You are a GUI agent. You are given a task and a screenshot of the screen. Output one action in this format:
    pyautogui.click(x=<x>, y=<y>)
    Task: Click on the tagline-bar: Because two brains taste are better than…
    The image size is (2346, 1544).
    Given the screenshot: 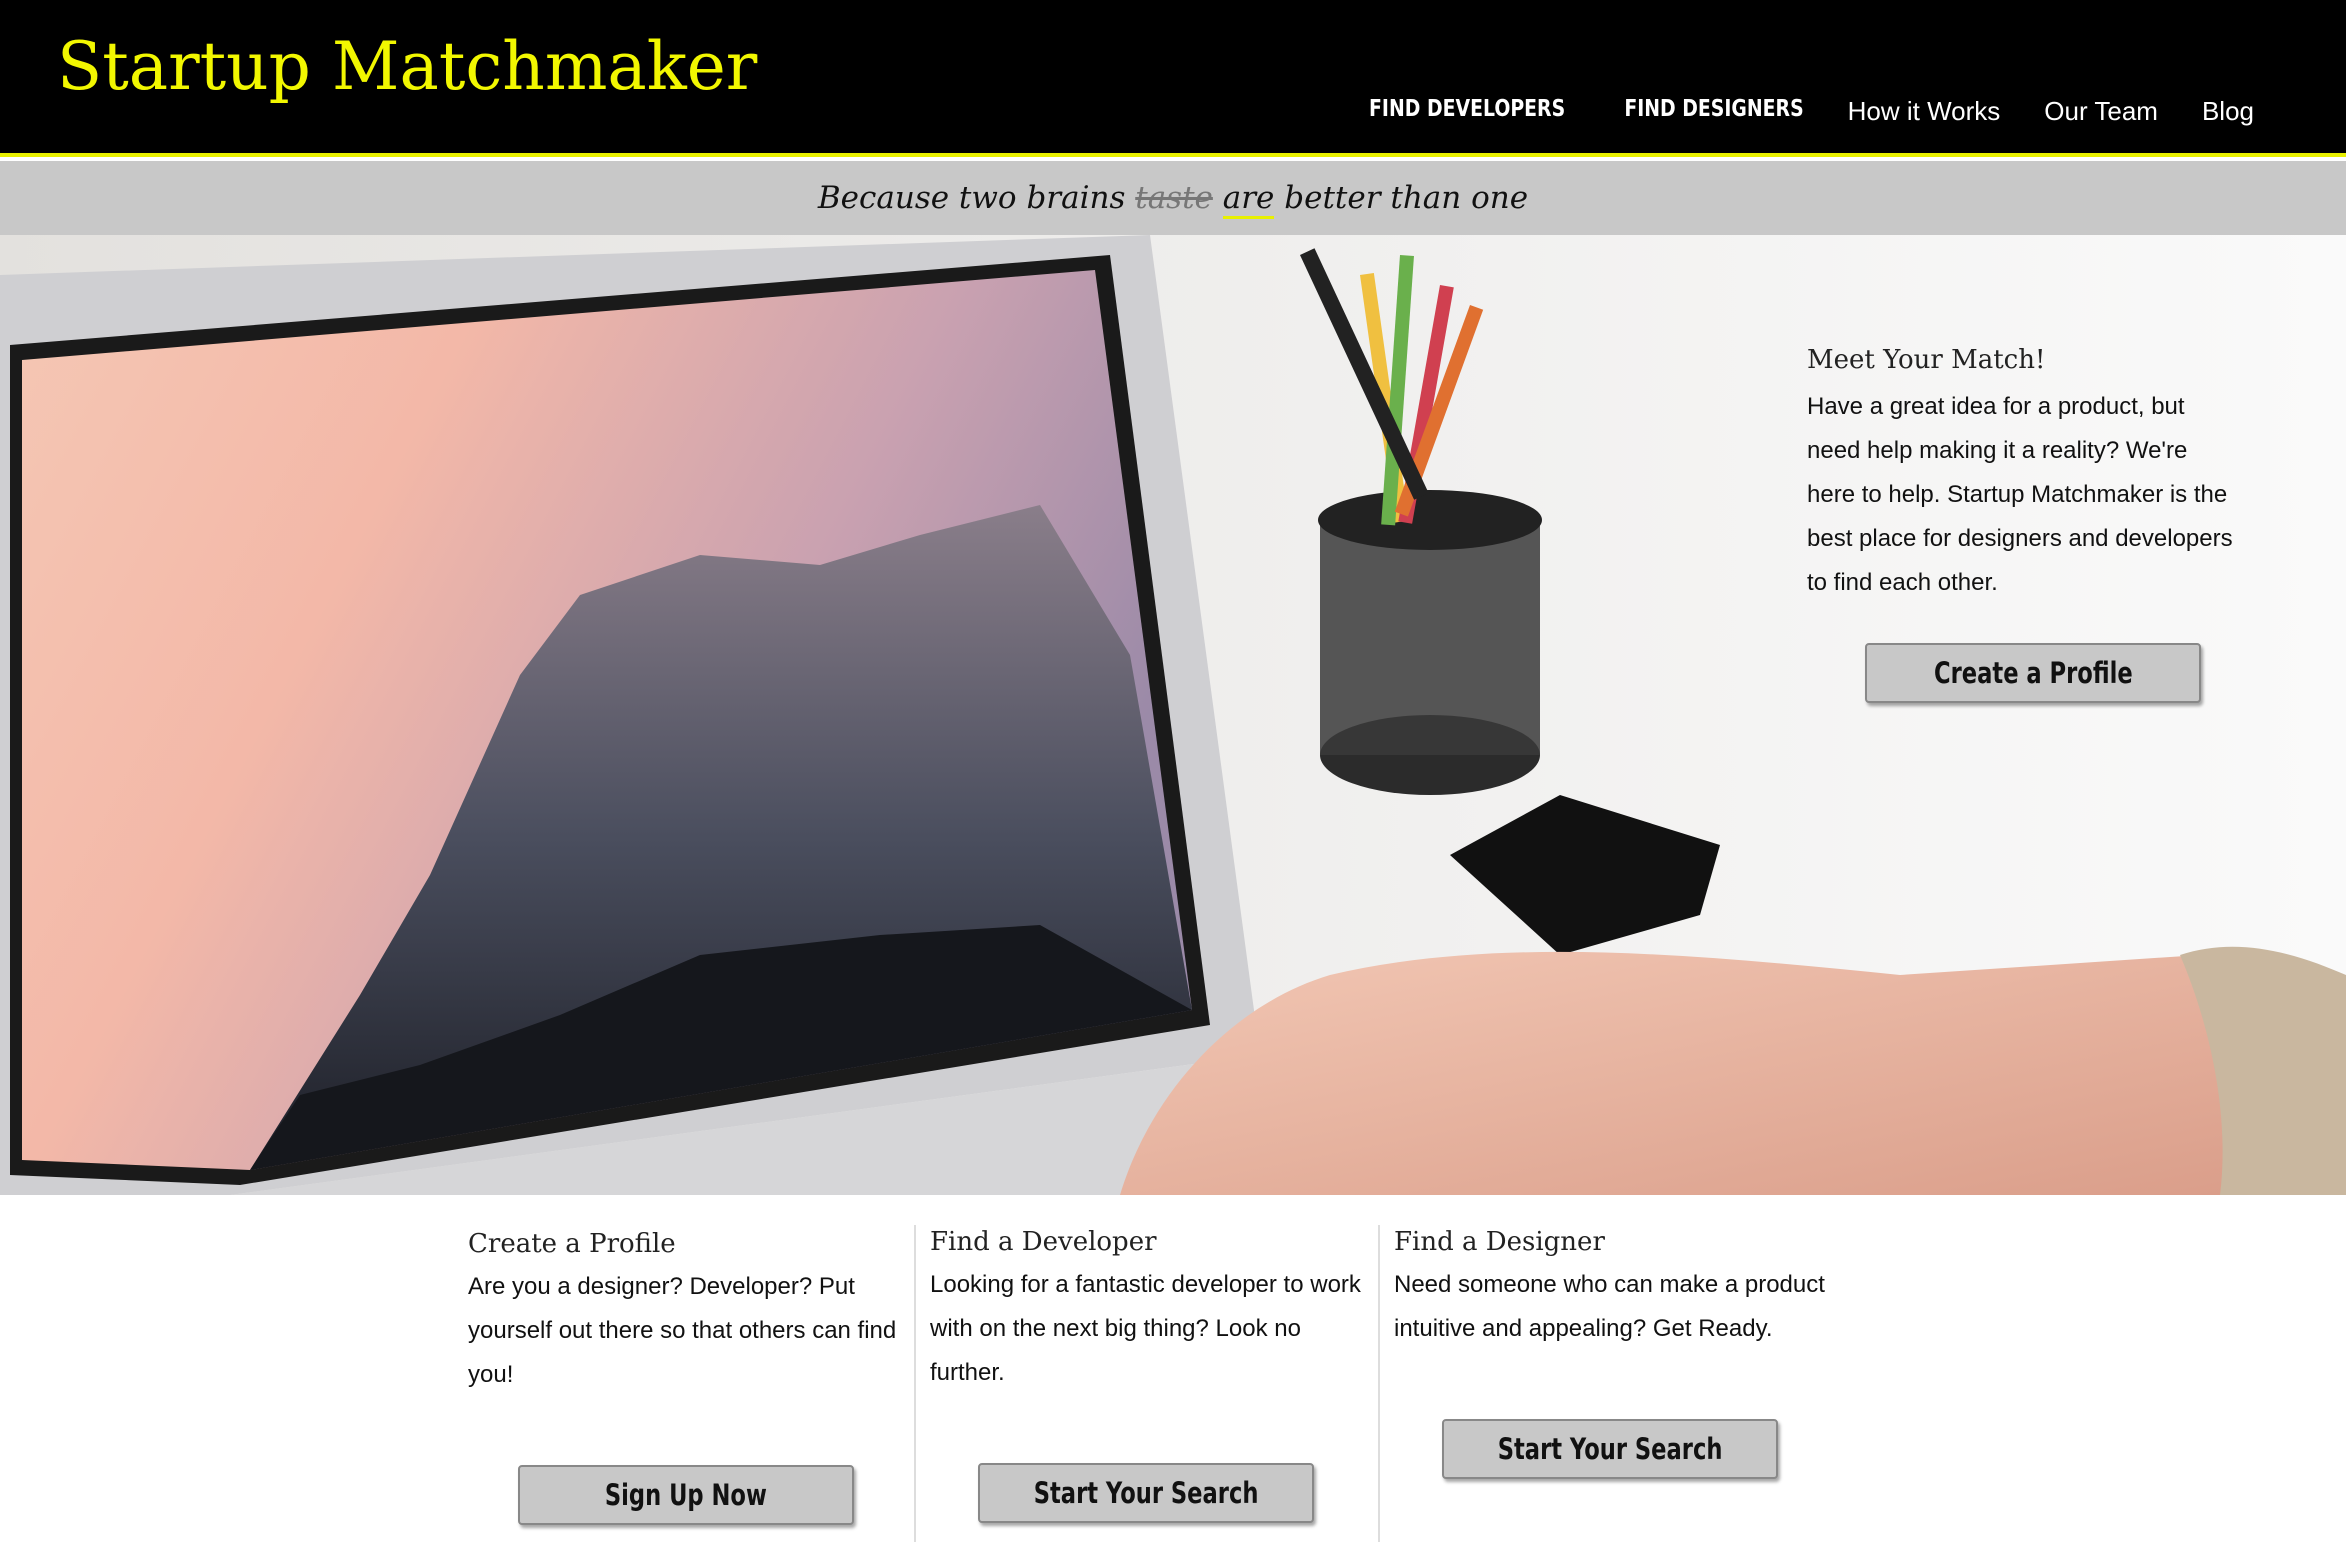 What is the action you would take?
    pyautogui.click(x=1173, y=198)
    